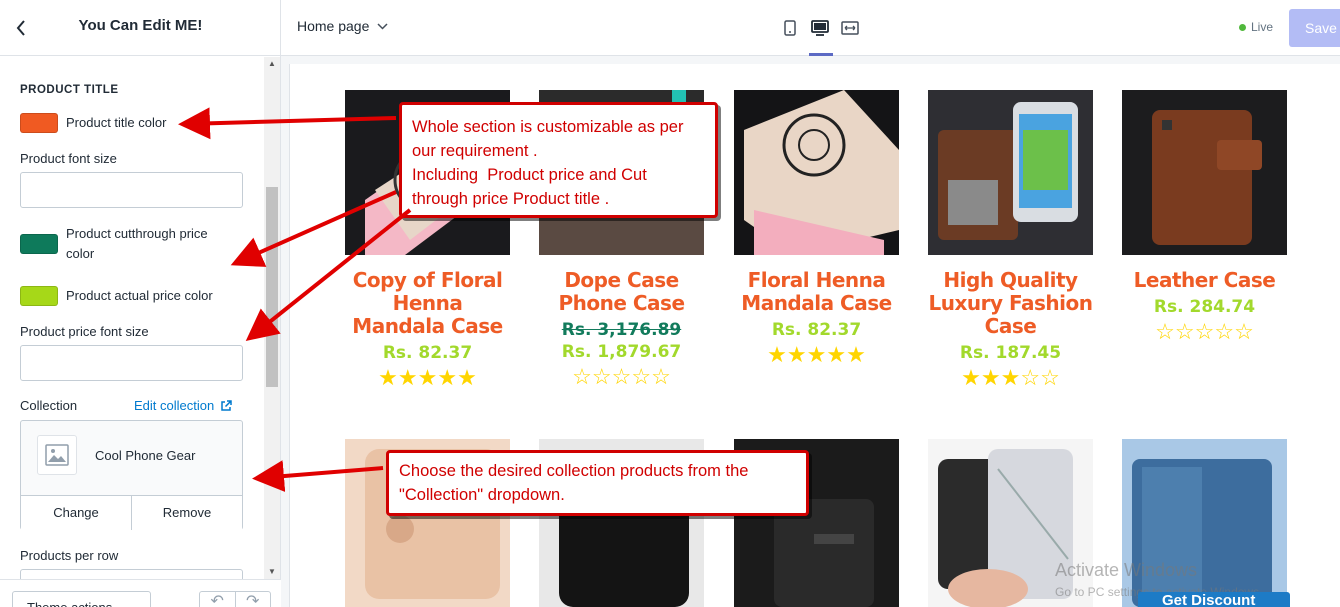 This screenshot has width=1340, height=607. What do you see at coordinates (39, 296) in the screenshot?
I see `actual-color-swatch` at bounding box center [39, 296].